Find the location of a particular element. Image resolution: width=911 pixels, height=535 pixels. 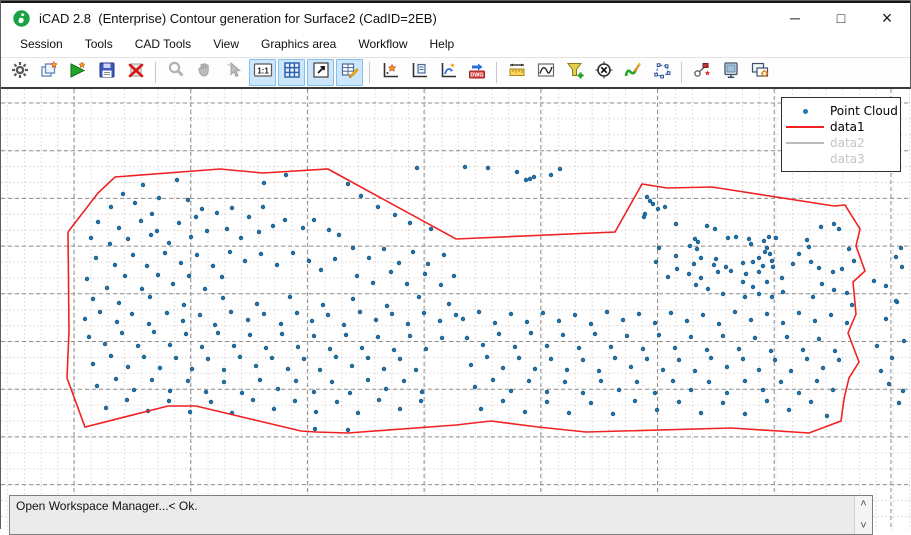

run-button is located at coordinates (77, 72).